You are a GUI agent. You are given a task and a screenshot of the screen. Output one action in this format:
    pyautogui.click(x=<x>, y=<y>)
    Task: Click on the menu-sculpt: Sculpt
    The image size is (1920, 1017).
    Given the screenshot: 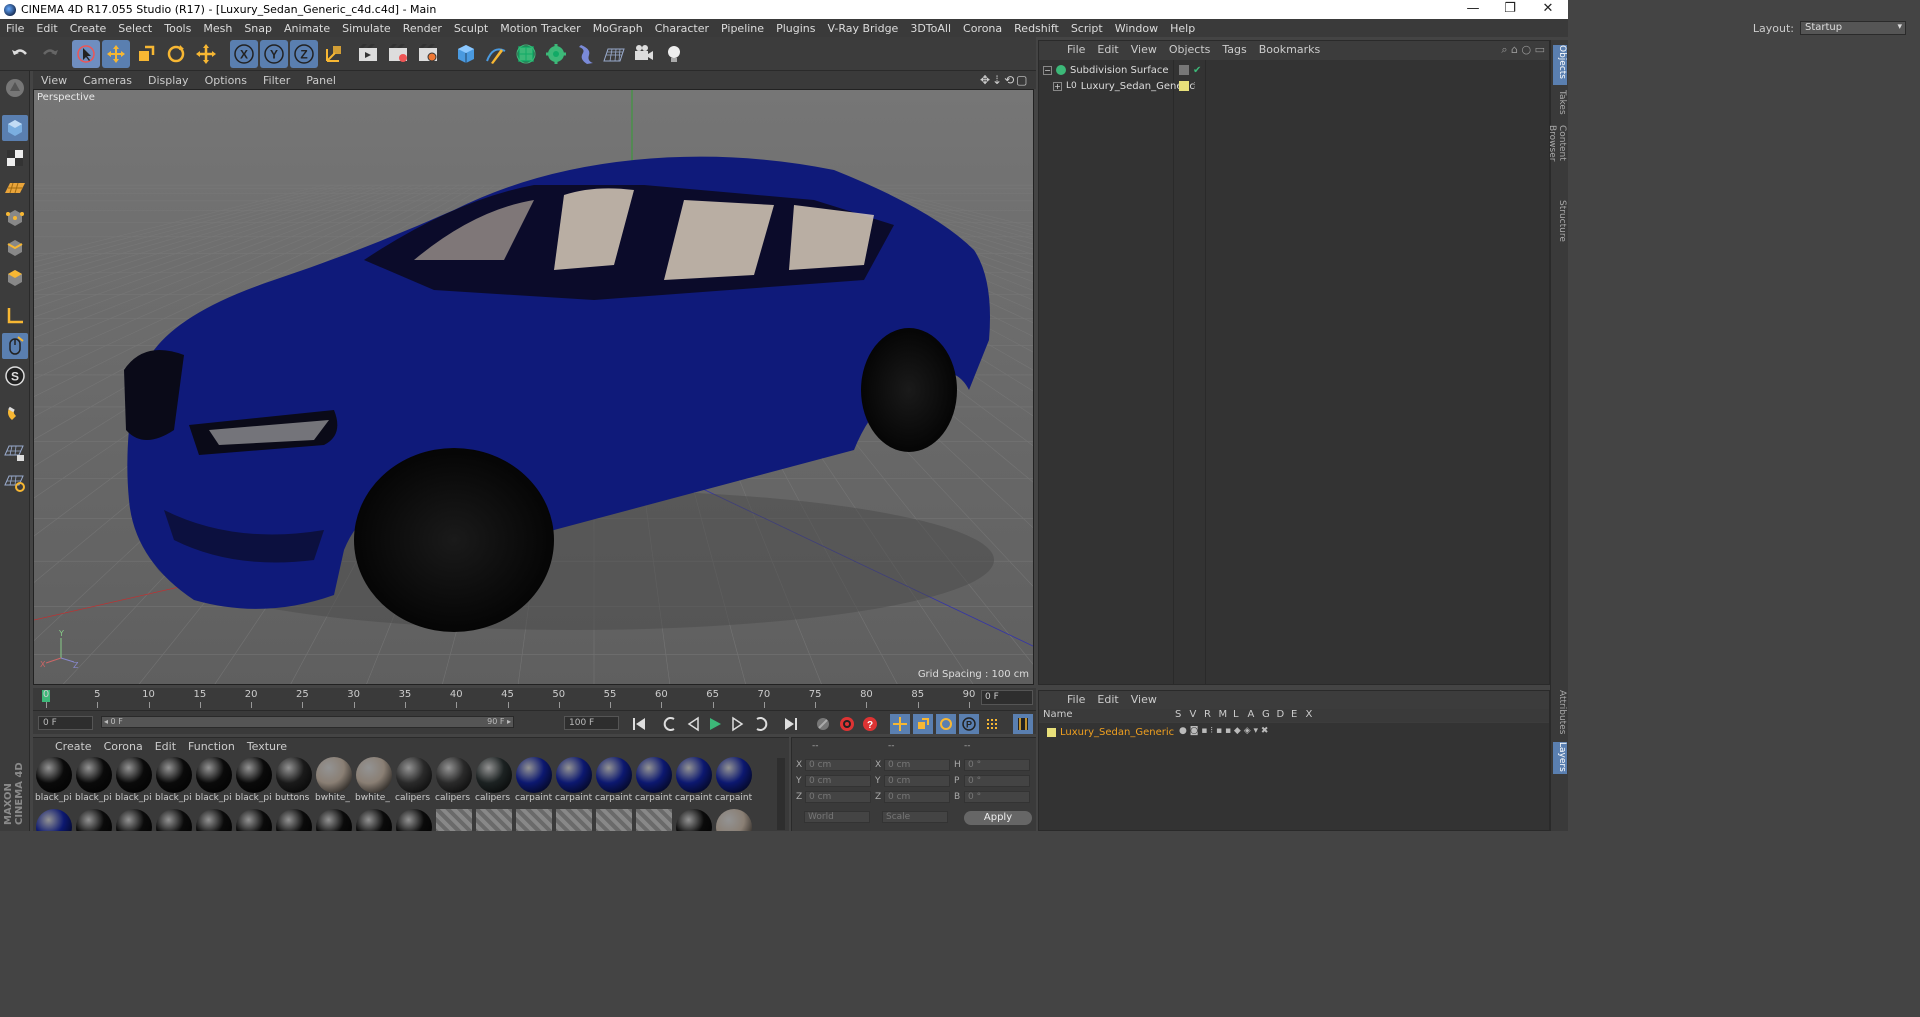 What is the action you would take?
    pyautogui.click(x=471, y=28)
    